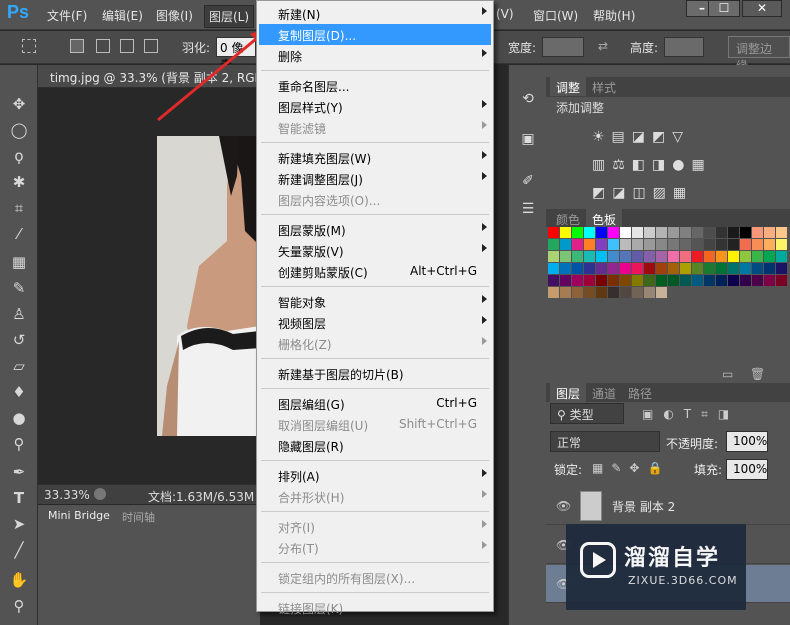 Image resolution: width=790 pixels, height=625 pixels. What do you see at coordinates (138, 517) in the screenshot?
I see `tab-timeline: 时间轴` at bounding box center [138, 517].